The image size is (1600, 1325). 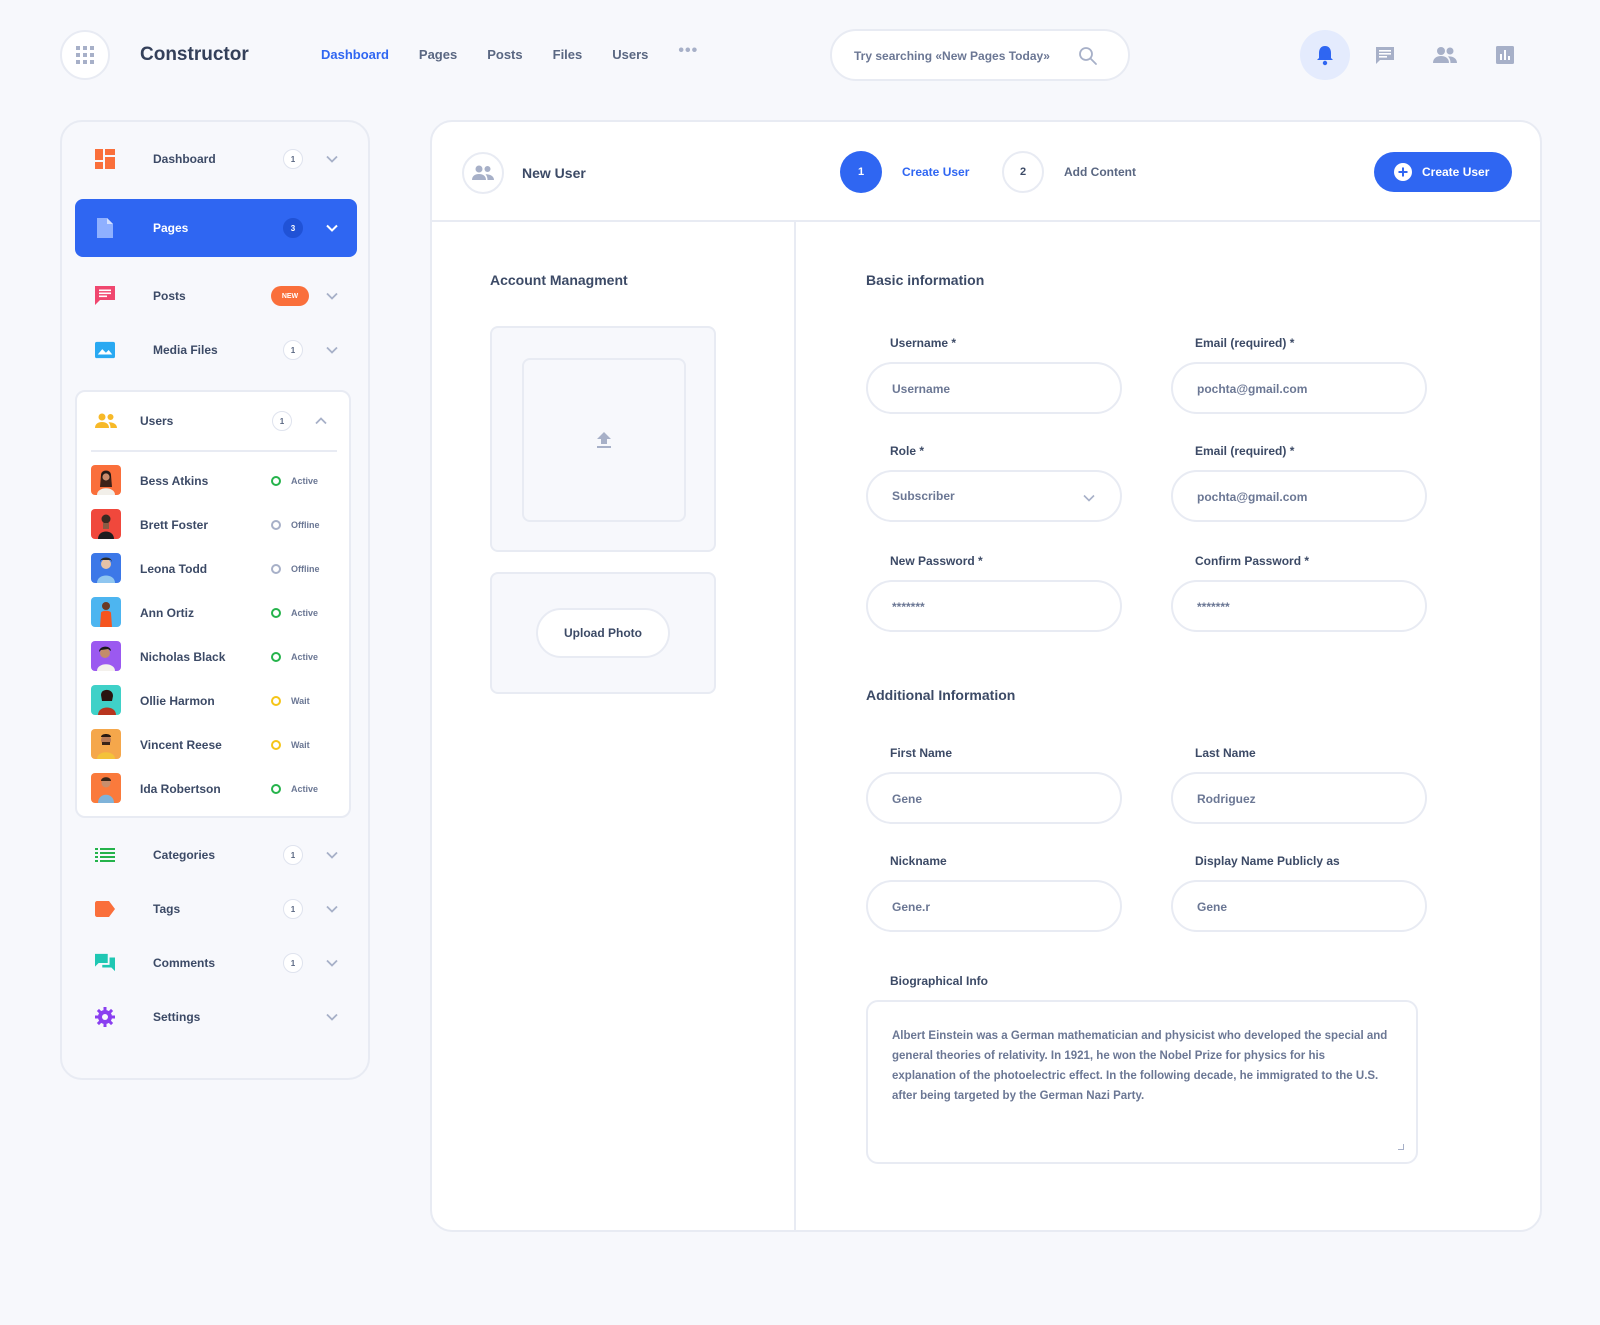 I want to click on chat-icon, so click(x=1385, y=55).